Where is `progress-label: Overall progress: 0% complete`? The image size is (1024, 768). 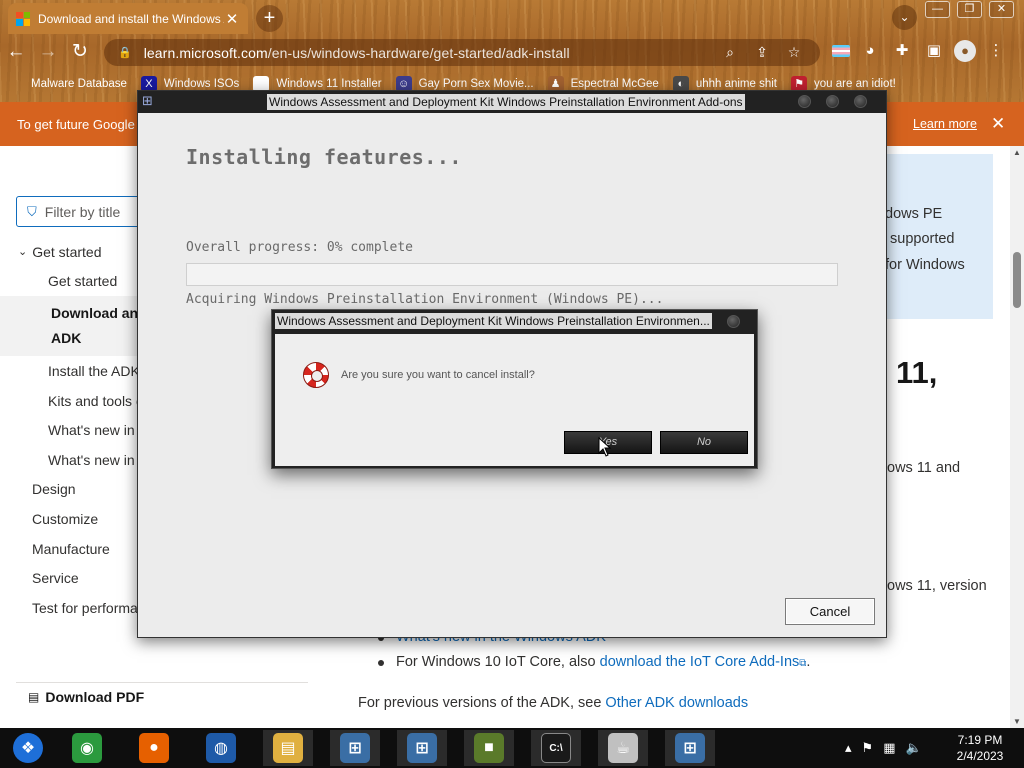 progress-label: Overall progress: 0% complete is located at coordinates (299, 247).